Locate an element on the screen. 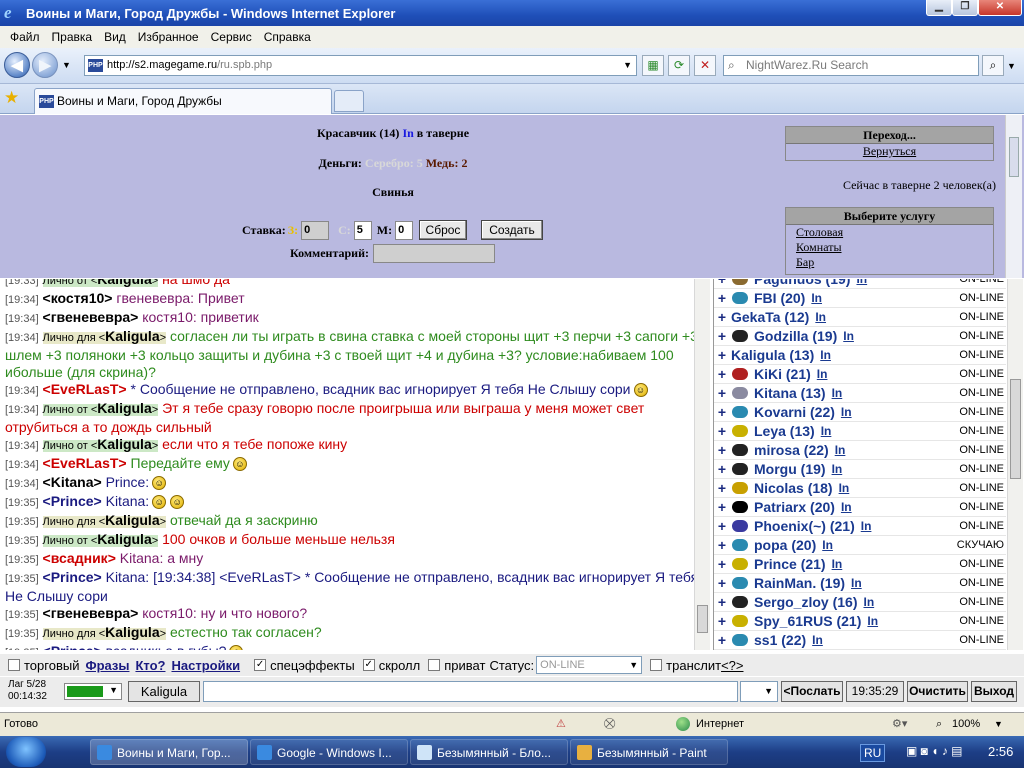 The width and height of the screenshot is (1024, 768). zoom-level: 100% is located at coordinates (966, 724).